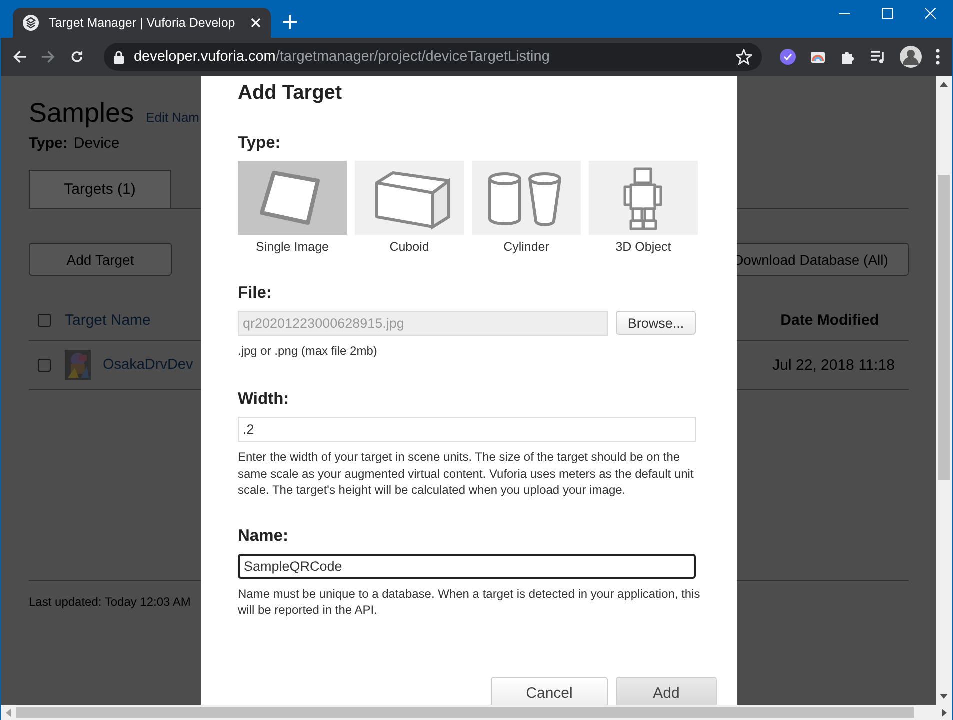  Describe the element at coordinates (142, 23) in the screenshot. I see `browser-tab: Target Manager | Vuforia Develop` at that location.